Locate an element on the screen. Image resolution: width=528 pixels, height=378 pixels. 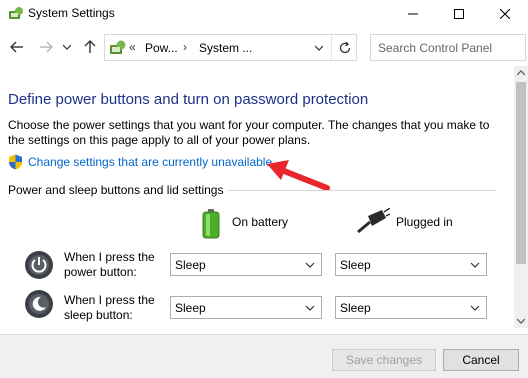
cancel-button: Cancel is located at coordinates (481, 360).